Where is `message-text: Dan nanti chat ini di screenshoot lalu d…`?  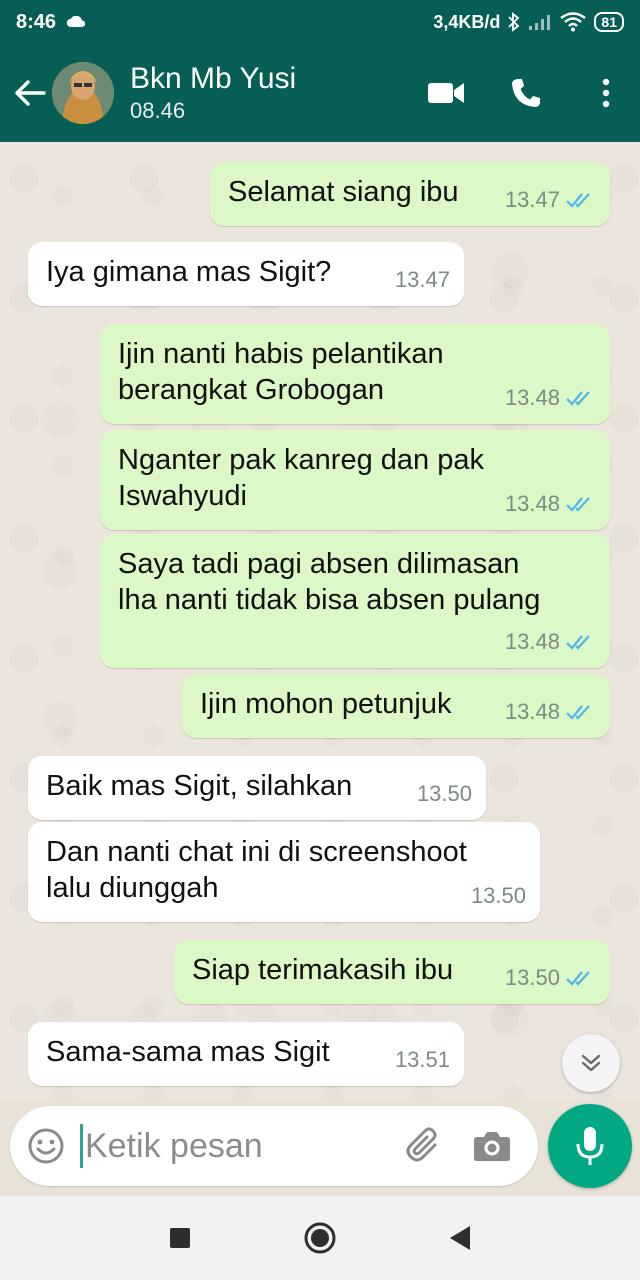
message-text: Dan nanti chat ini di screenshoot lalu d… is located at coordinates (256, 870).